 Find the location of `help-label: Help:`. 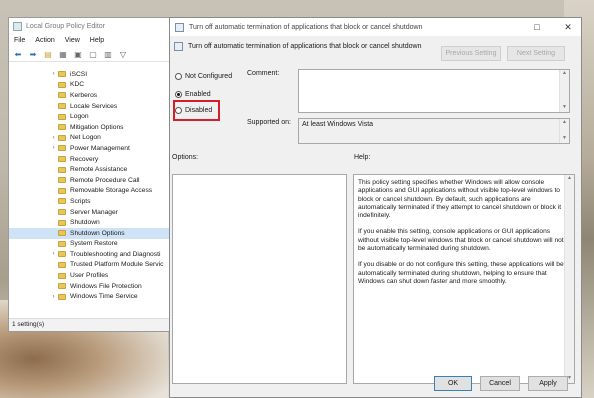

help-label: Help: is located at coordinates (362, 157).